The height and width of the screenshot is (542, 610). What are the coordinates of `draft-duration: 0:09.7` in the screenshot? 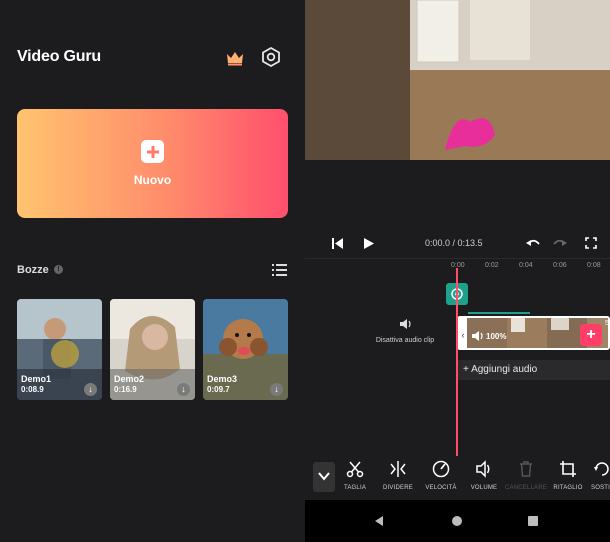 It's located at (218, 389).